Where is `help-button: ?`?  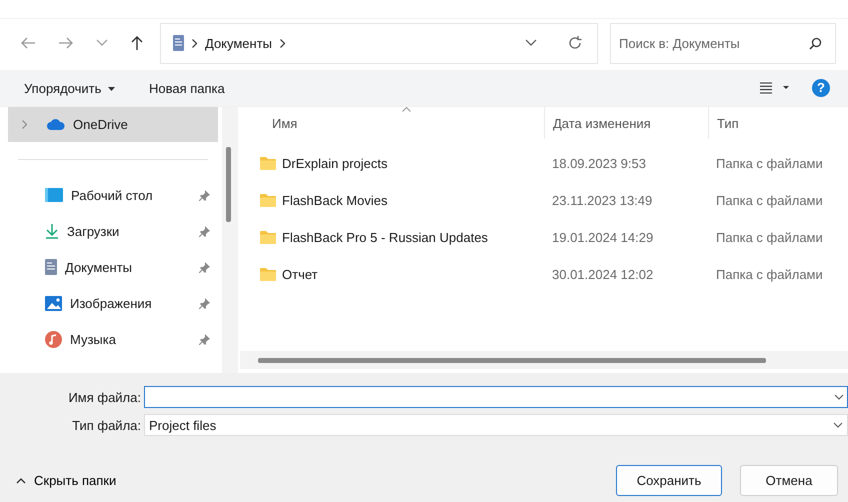
help-button: ? is located at coordinates (821, 88).